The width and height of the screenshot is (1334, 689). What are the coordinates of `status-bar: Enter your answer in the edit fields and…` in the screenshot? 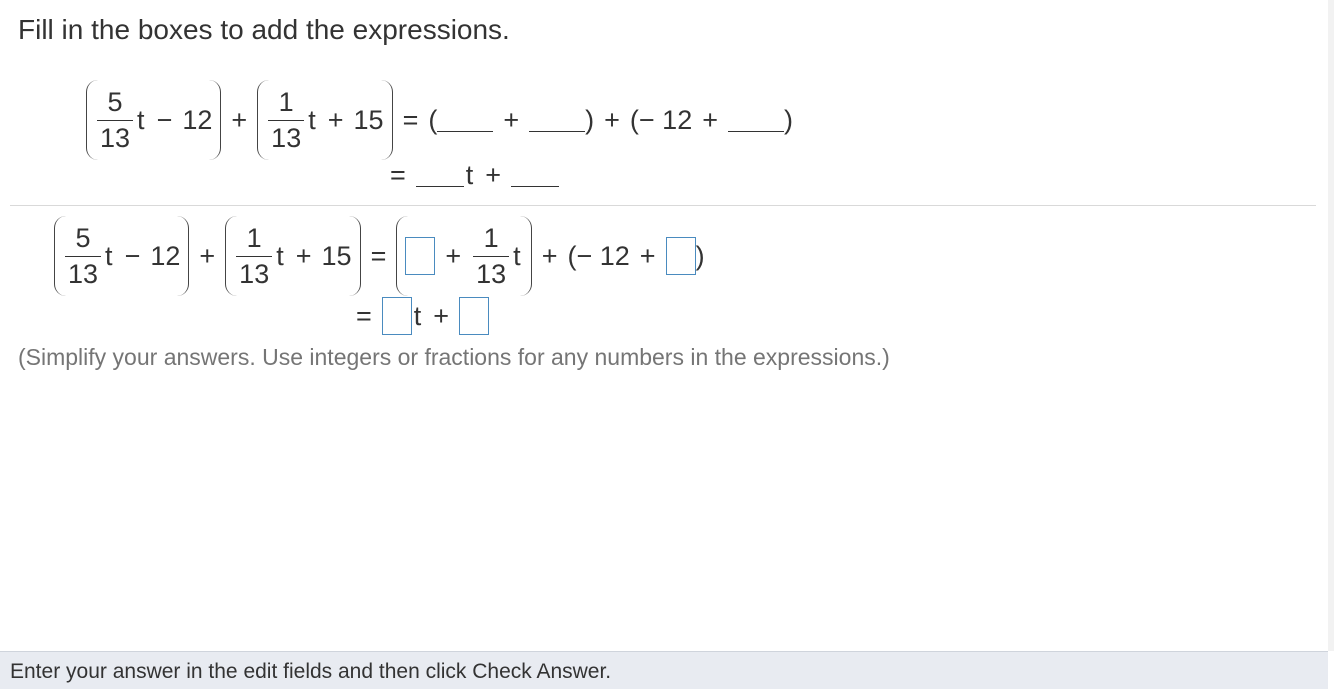 It's located at (664, 670).